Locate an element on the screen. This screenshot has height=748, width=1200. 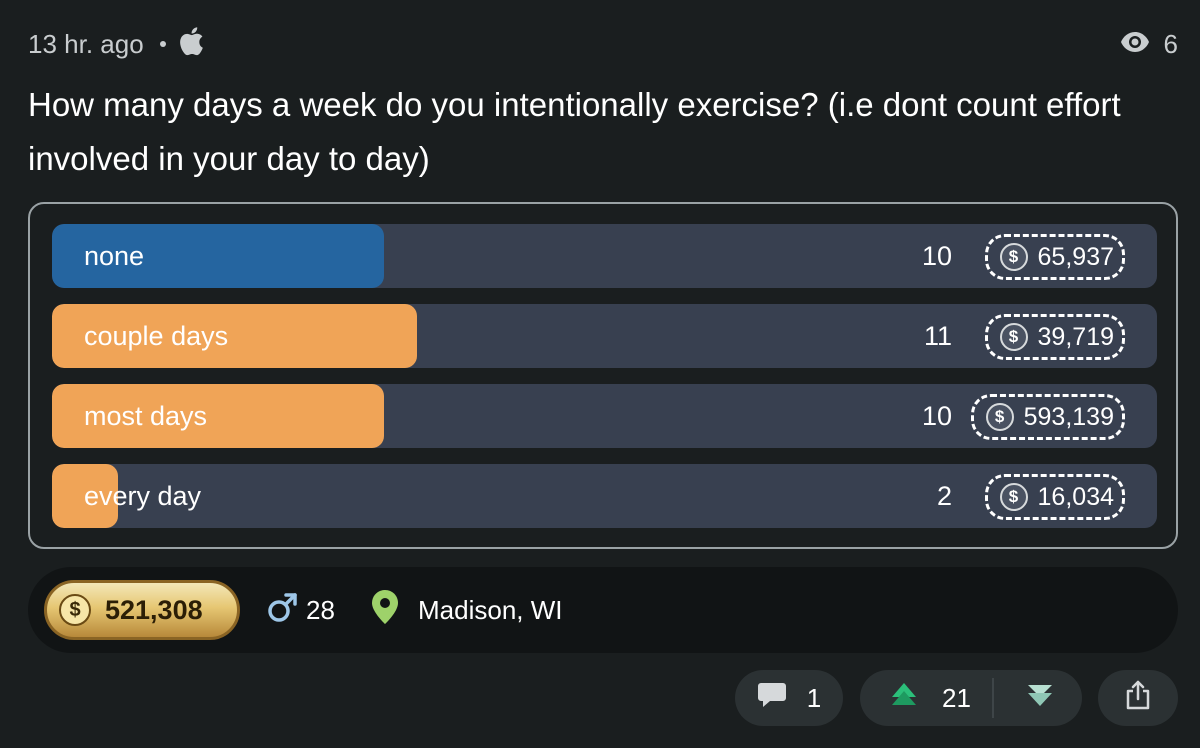
views-count: 6 is located at coordinates (1170, 43).